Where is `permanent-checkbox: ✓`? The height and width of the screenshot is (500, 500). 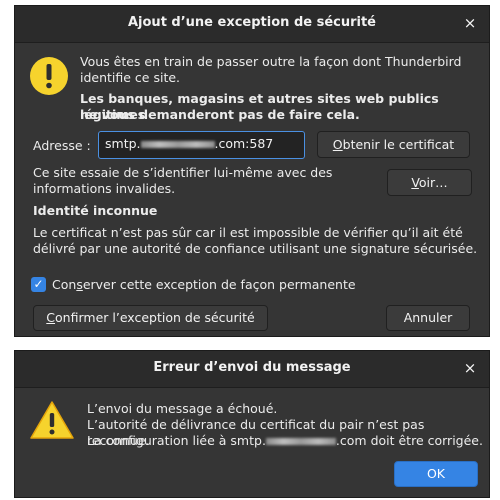 permanent-checkbox: ✓ is located at coordinates (38, 284).